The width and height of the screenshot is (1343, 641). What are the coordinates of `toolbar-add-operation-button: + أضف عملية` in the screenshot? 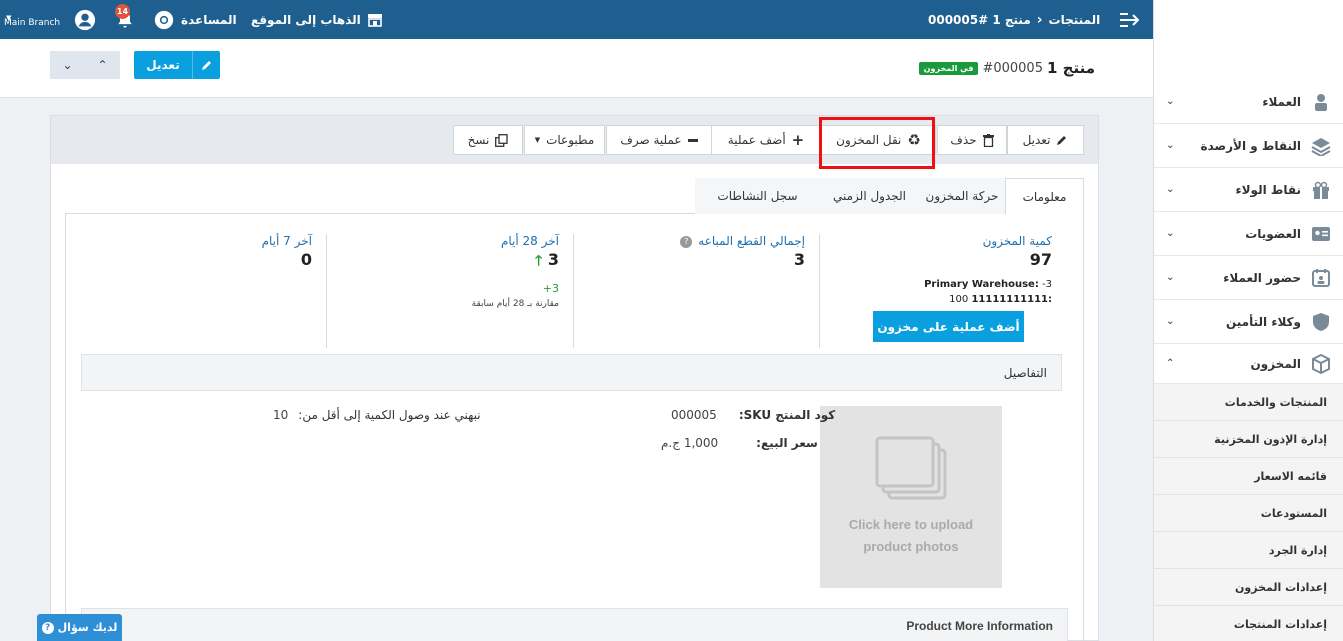 It's located at (766, 140).